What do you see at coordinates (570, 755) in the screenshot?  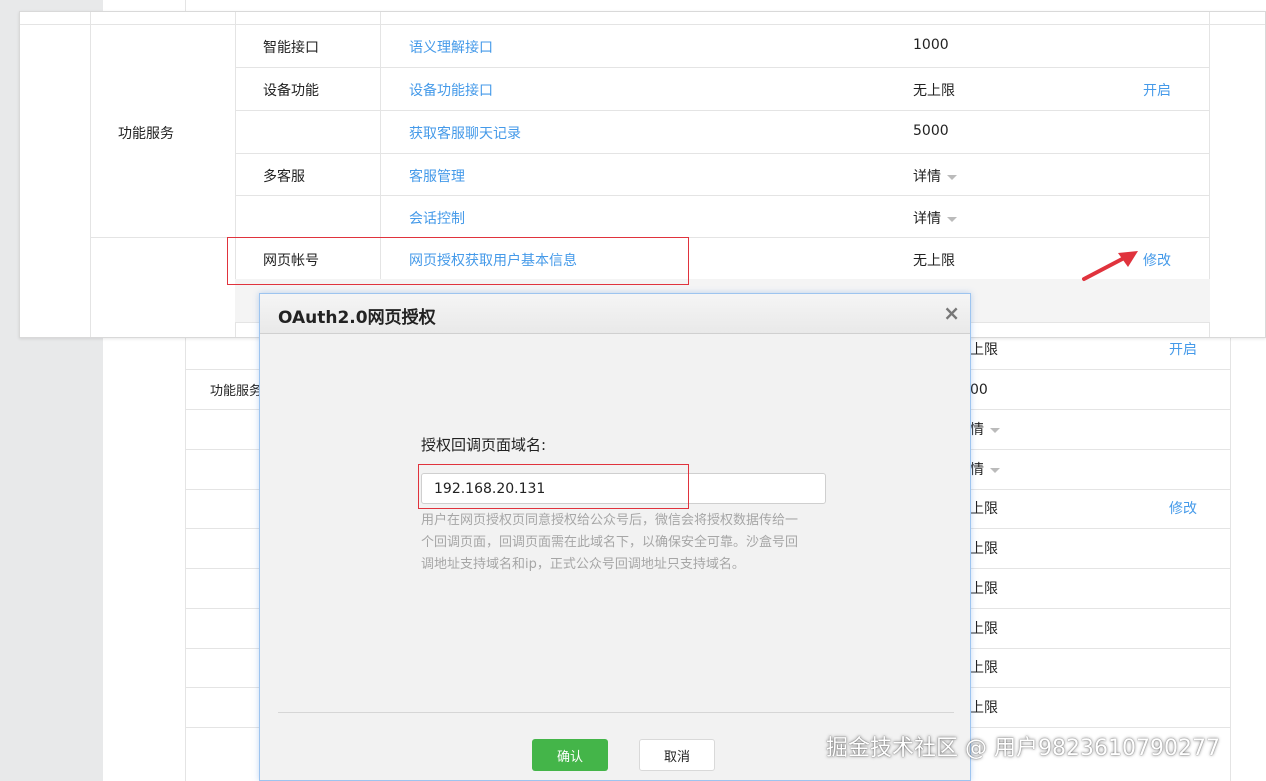 I see `confirm-button: 确认` at bounding box center [570, 755].